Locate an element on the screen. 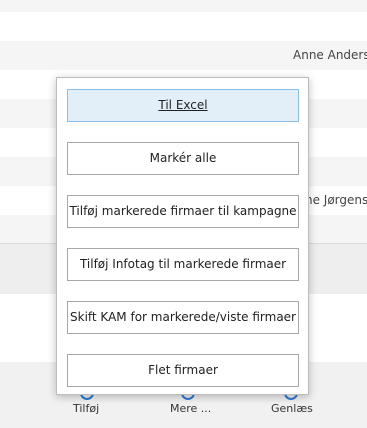  list-row: Anne Anders is located at coordinates (183, 55).